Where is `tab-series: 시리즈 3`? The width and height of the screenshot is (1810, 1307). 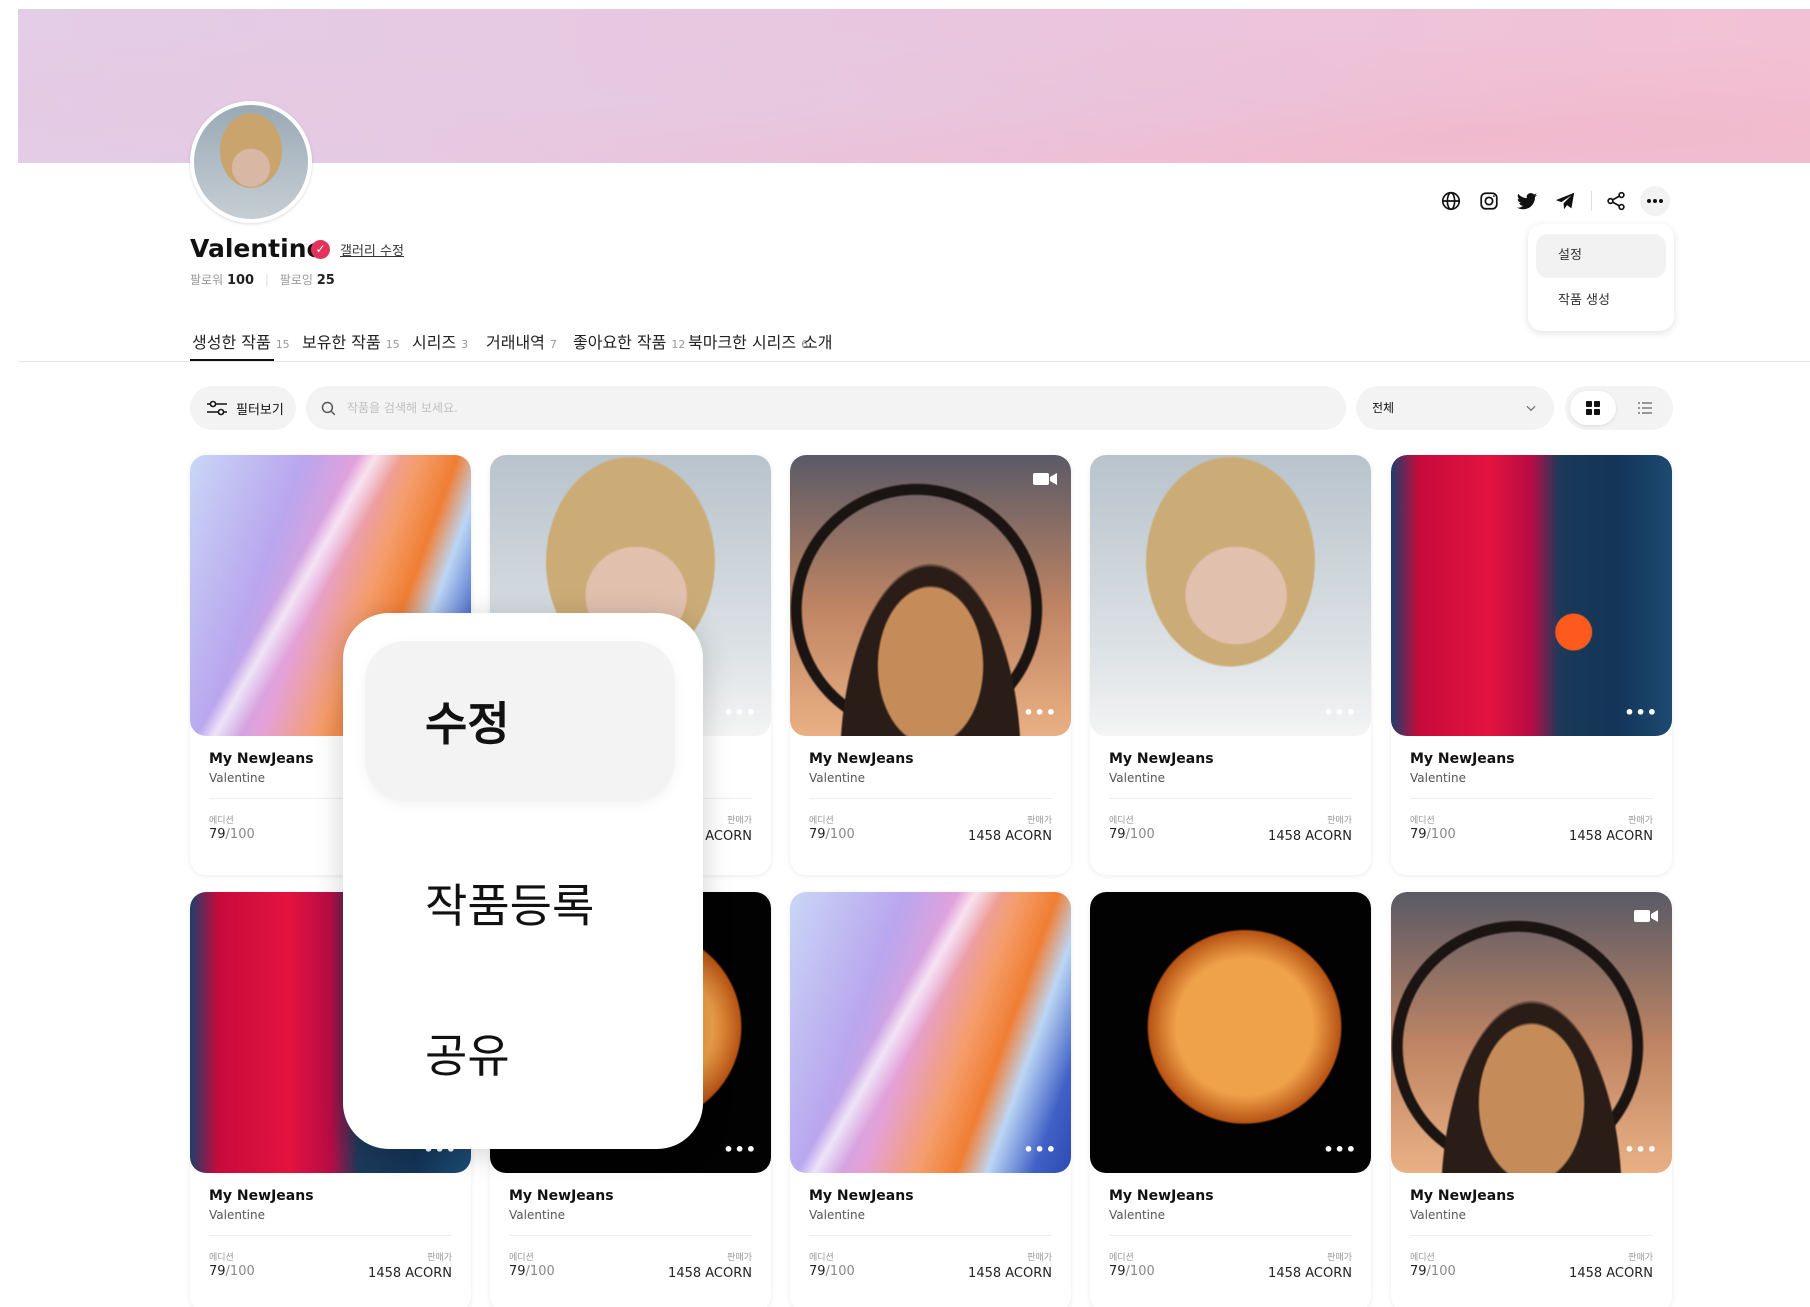
tab-series: 시리즈 3 is located at coordinates (440, 341).